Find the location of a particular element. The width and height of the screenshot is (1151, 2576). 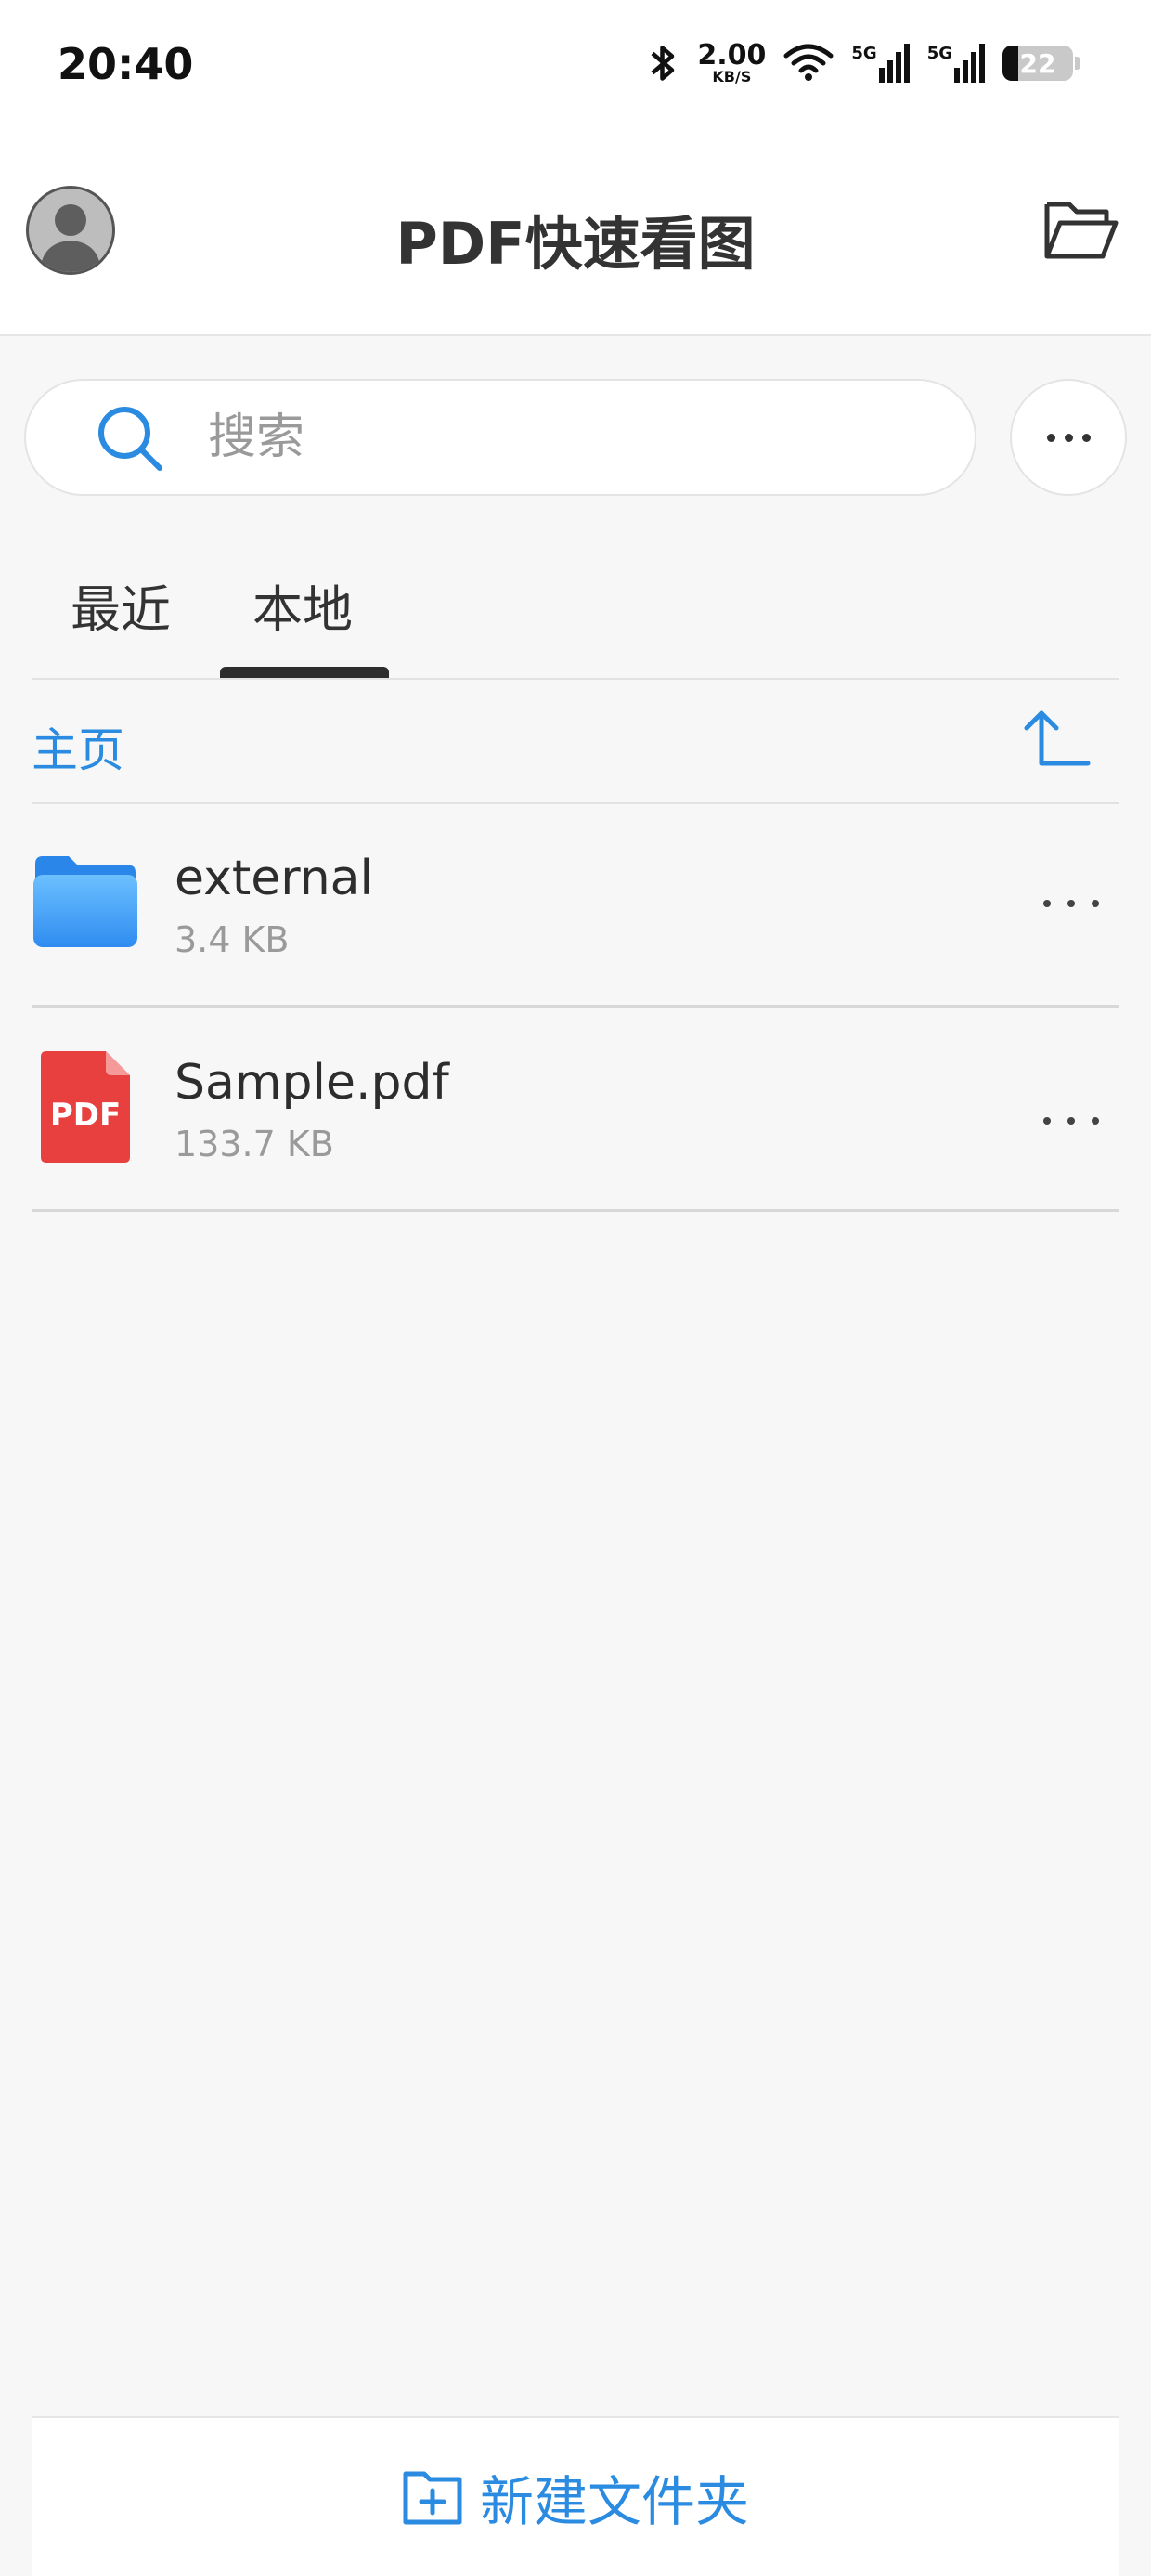

new-folder-label: 新建文件夹 is located at coordinates (614, 2502).